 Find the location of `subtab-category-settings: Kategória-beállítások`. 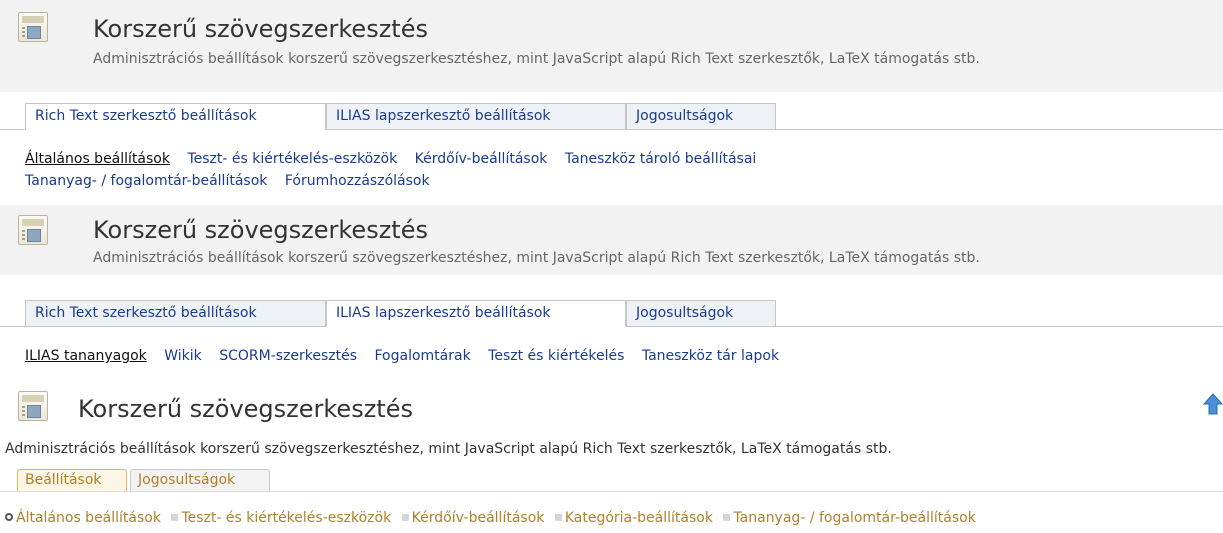

subtab-category-settings: Kategória-beállítások is located at coordinates (639, 518).